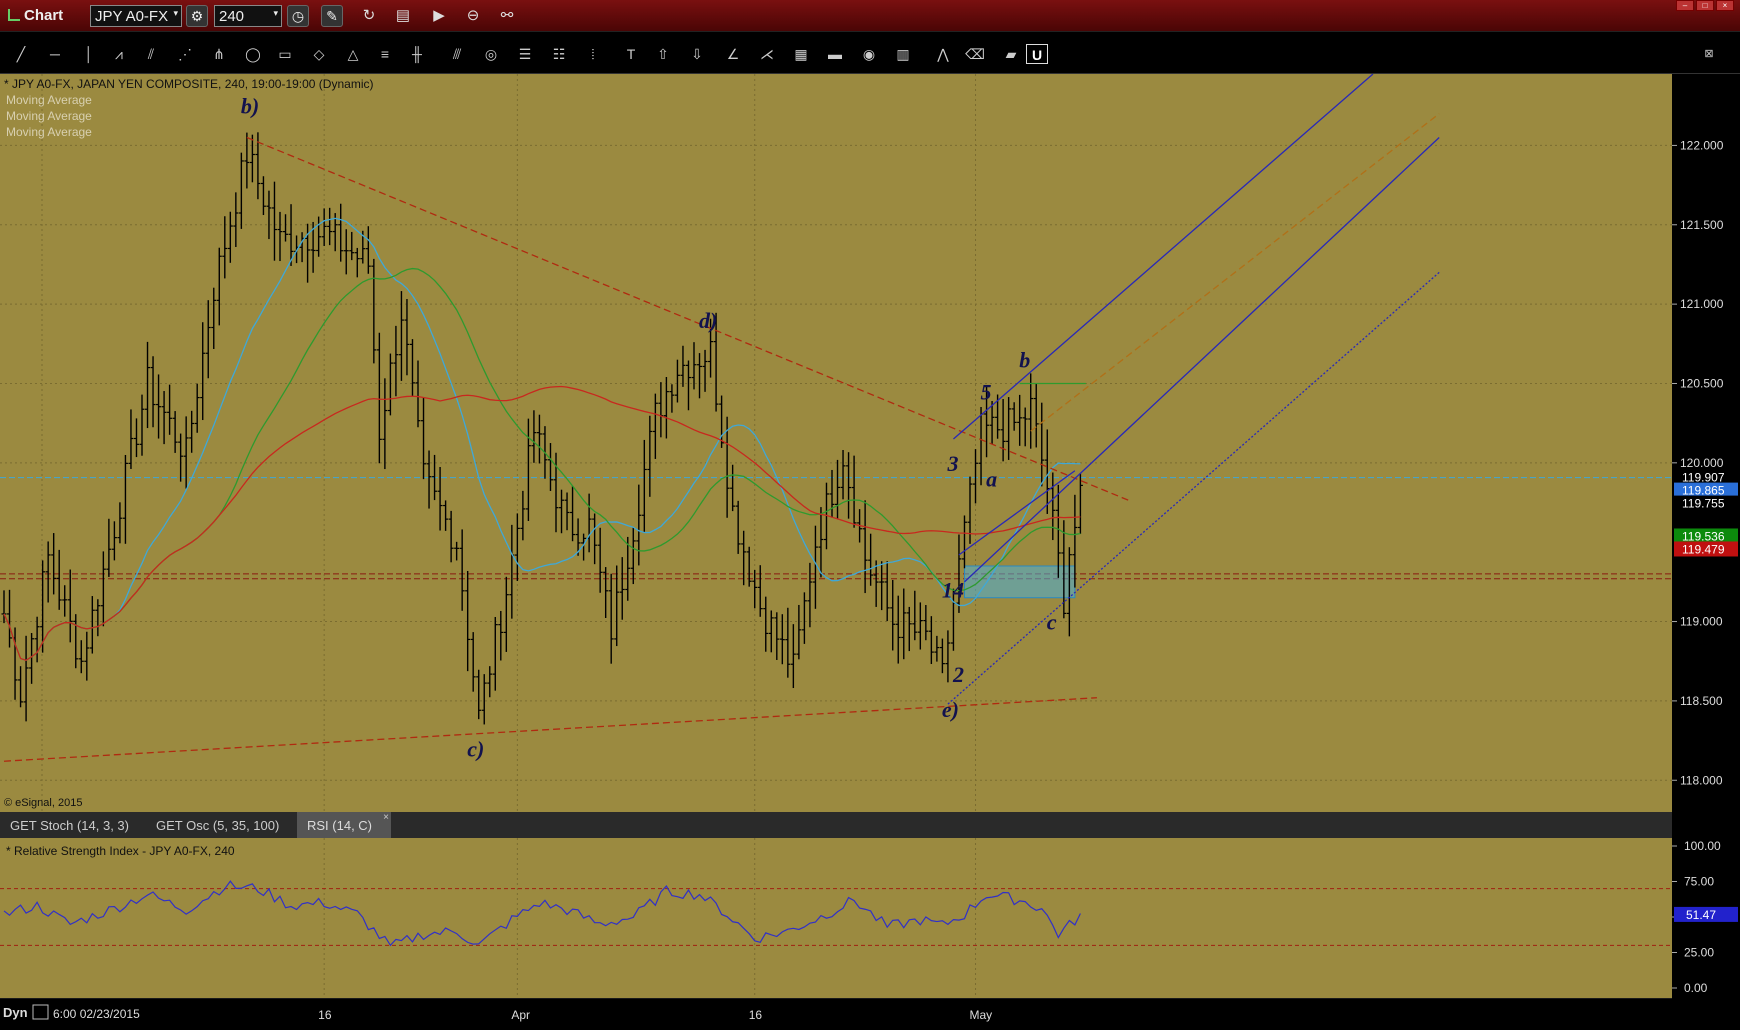 This screenshot has height=1030, width=1740. I want to click on maximize-icon: □, so click(1705, 5).